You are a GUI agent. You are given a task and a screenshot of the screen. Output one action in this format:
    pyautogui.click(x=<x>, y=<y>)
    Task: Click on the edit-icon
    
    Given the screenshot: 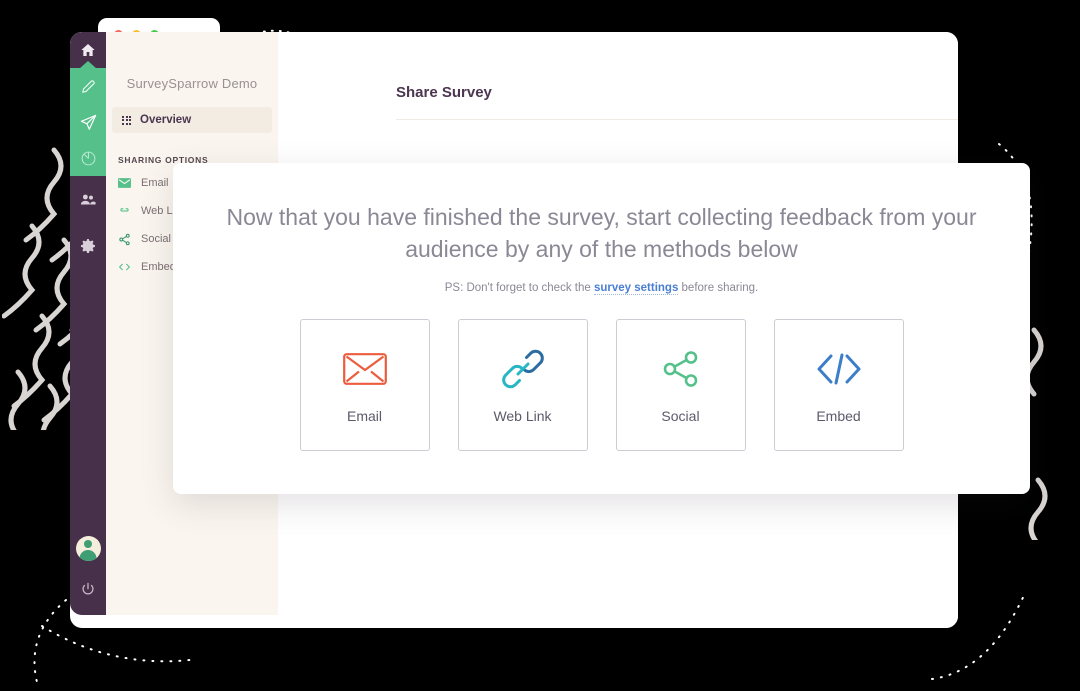 What is the action you would take?
    pyautogui.click(x=88, y=86)
    